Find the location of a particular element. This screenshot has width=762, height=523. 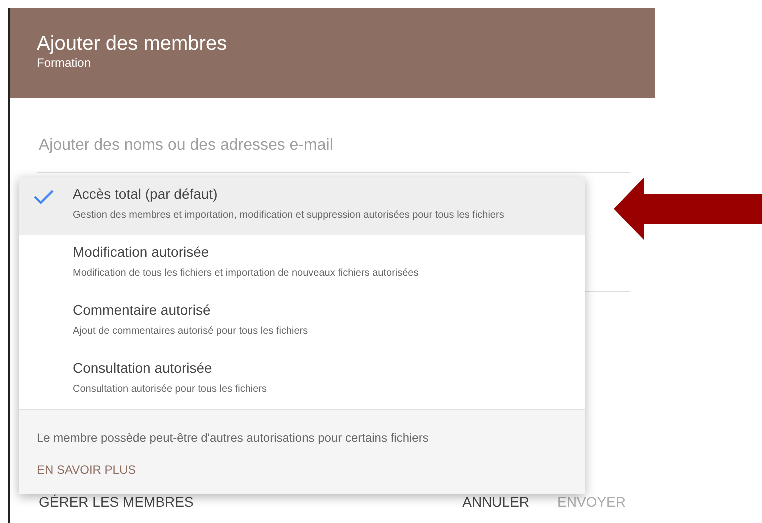

option-label: Commentaire autorisé is located at coordinates (142, 310).